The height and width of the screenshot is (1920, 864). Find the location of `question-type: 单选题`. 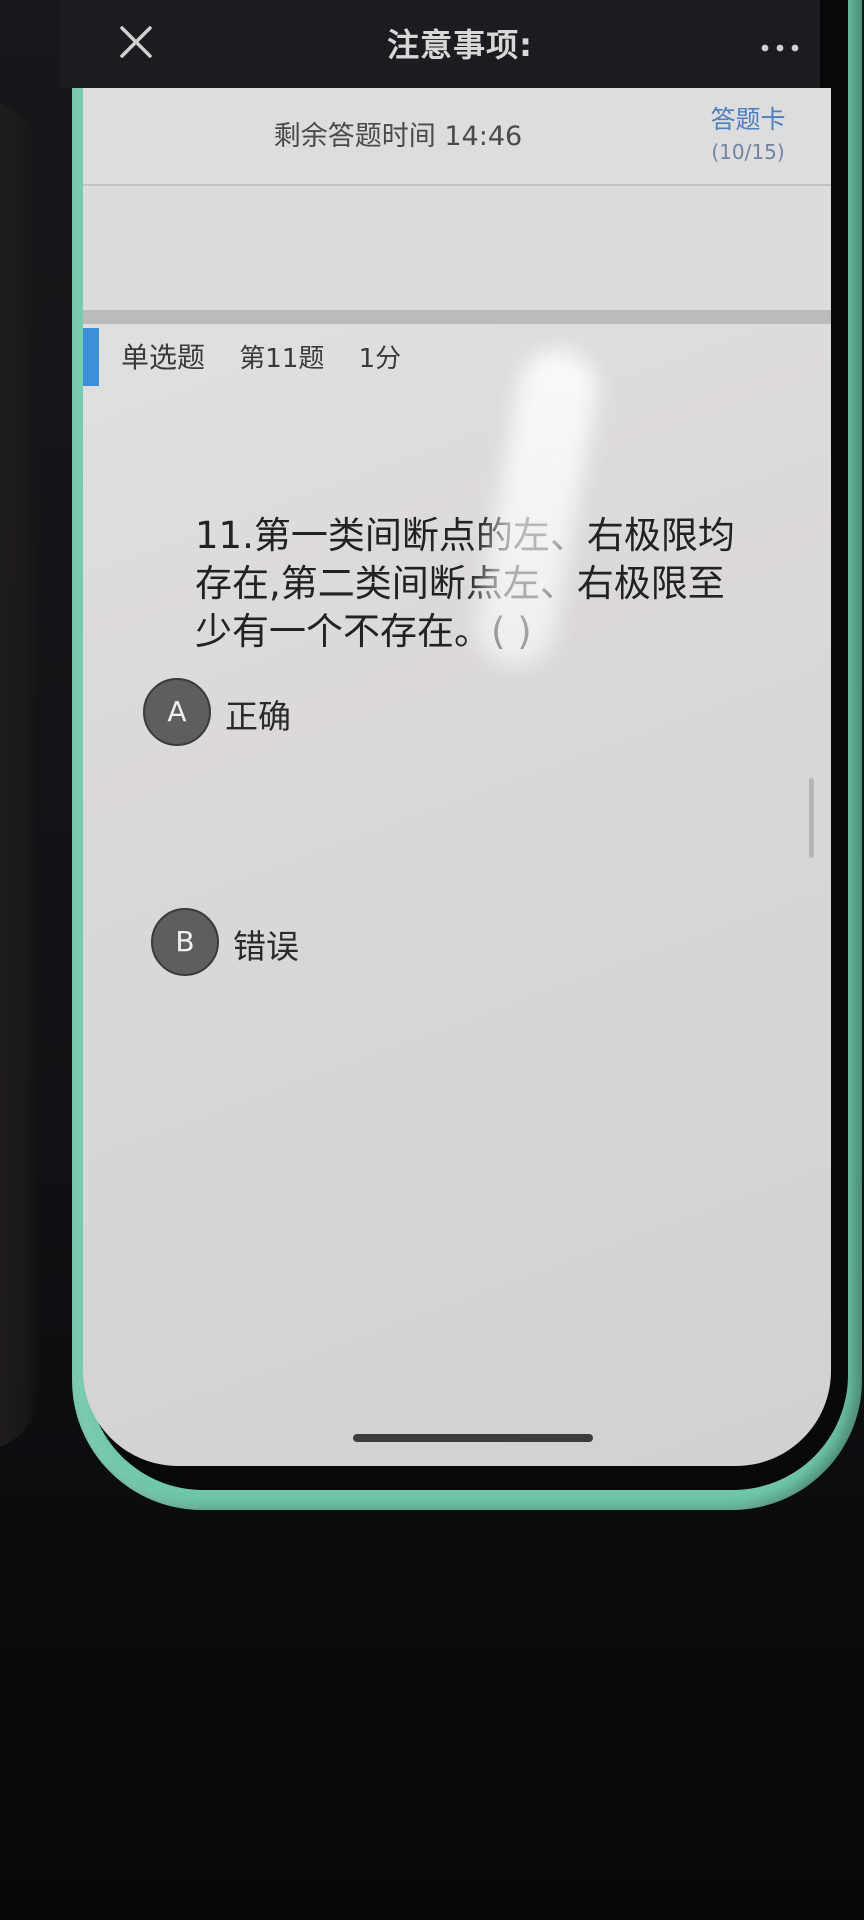

question-type: 单选题 is located at coordinates (163, 357).